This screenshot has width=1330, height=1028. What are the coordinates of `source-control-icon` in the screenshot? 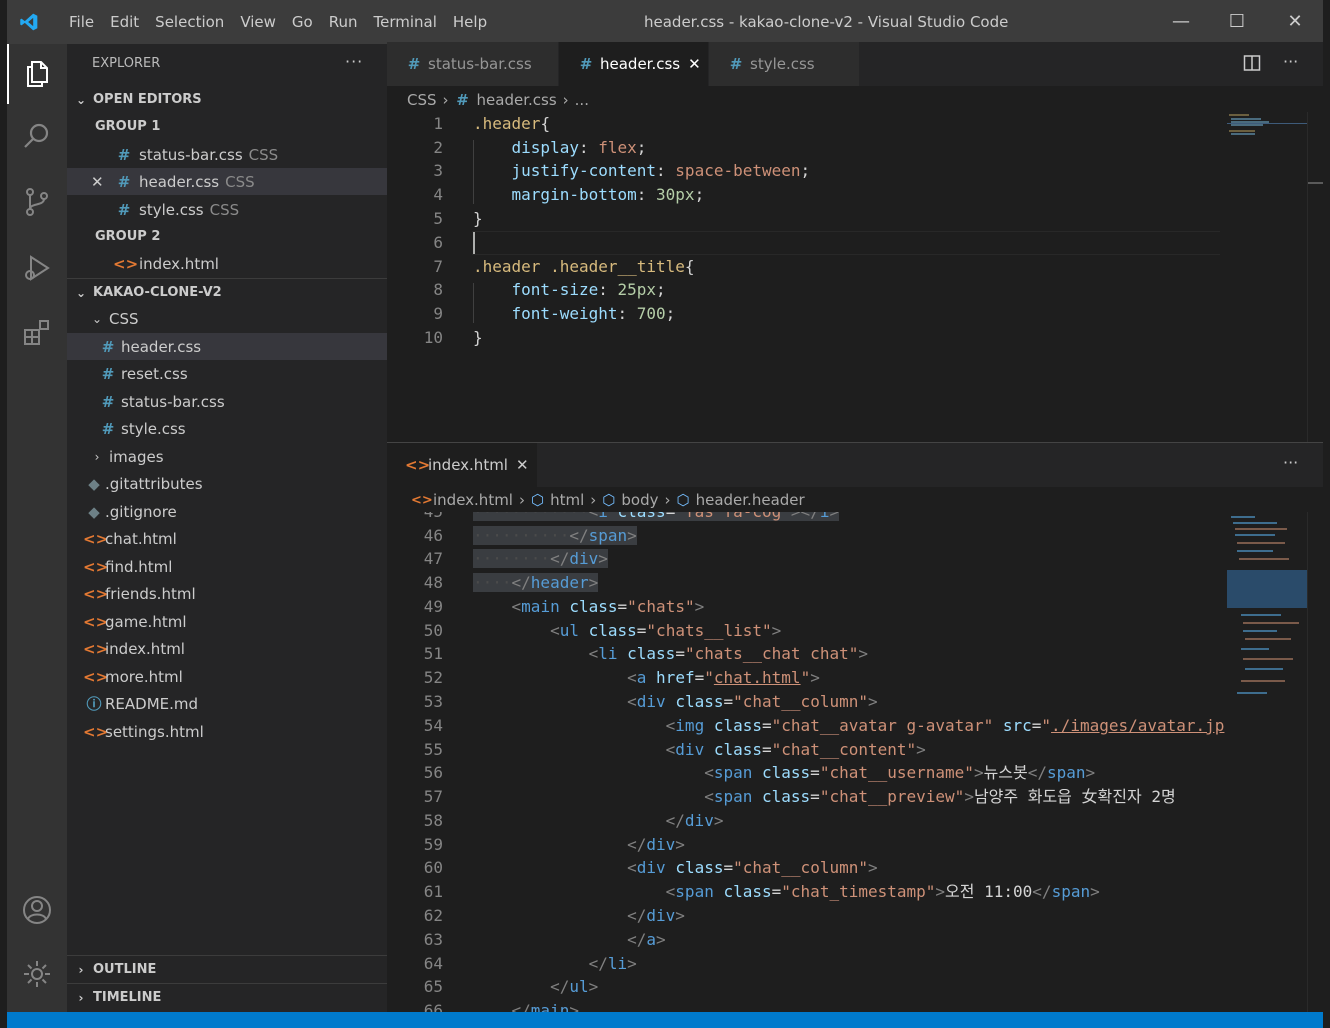 It's located at (37, 202).